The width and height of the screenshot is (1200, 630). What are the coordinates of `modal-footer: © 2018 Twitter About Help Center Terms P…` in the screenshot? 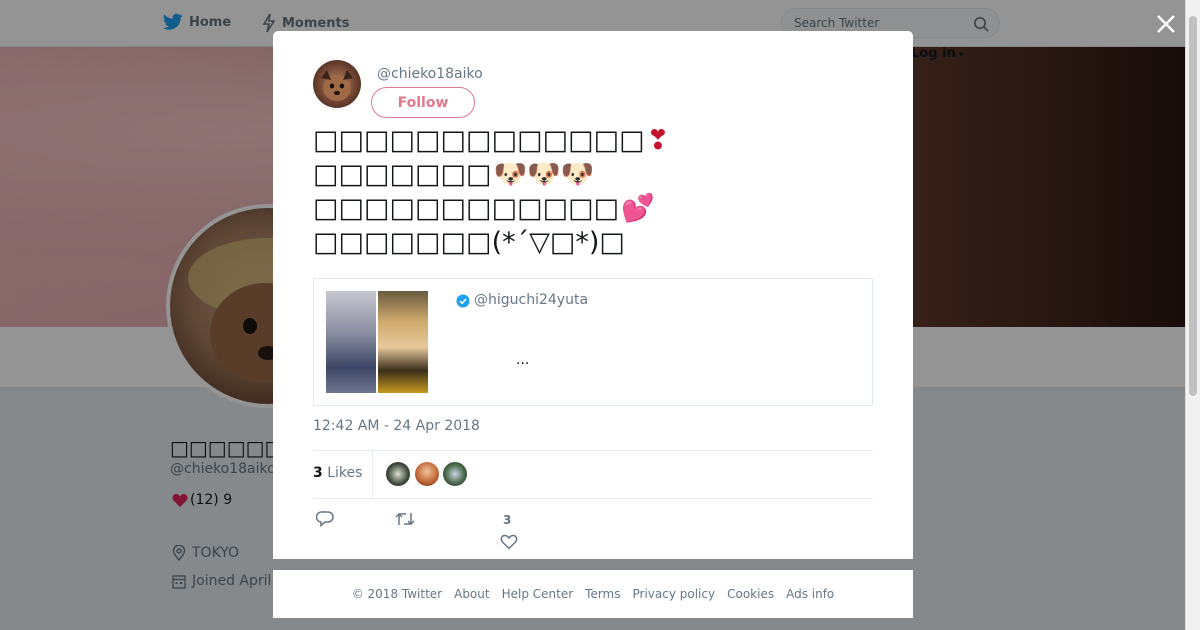 It's located at (593, 594).